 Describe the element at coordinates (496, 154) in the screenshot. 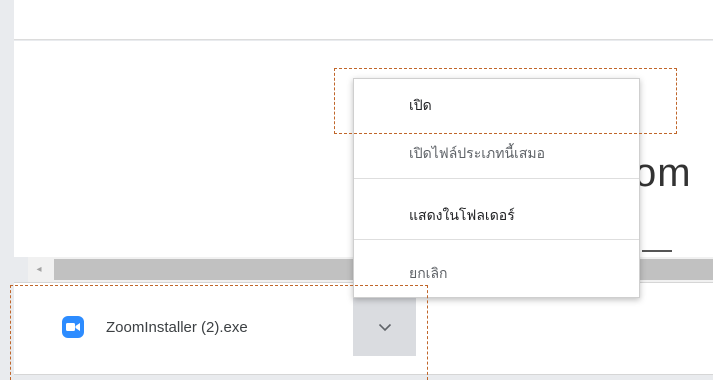

I see `menu-item-always-open-type: เปิดไฟล์ประเภทนี้เสมอ` at that location.